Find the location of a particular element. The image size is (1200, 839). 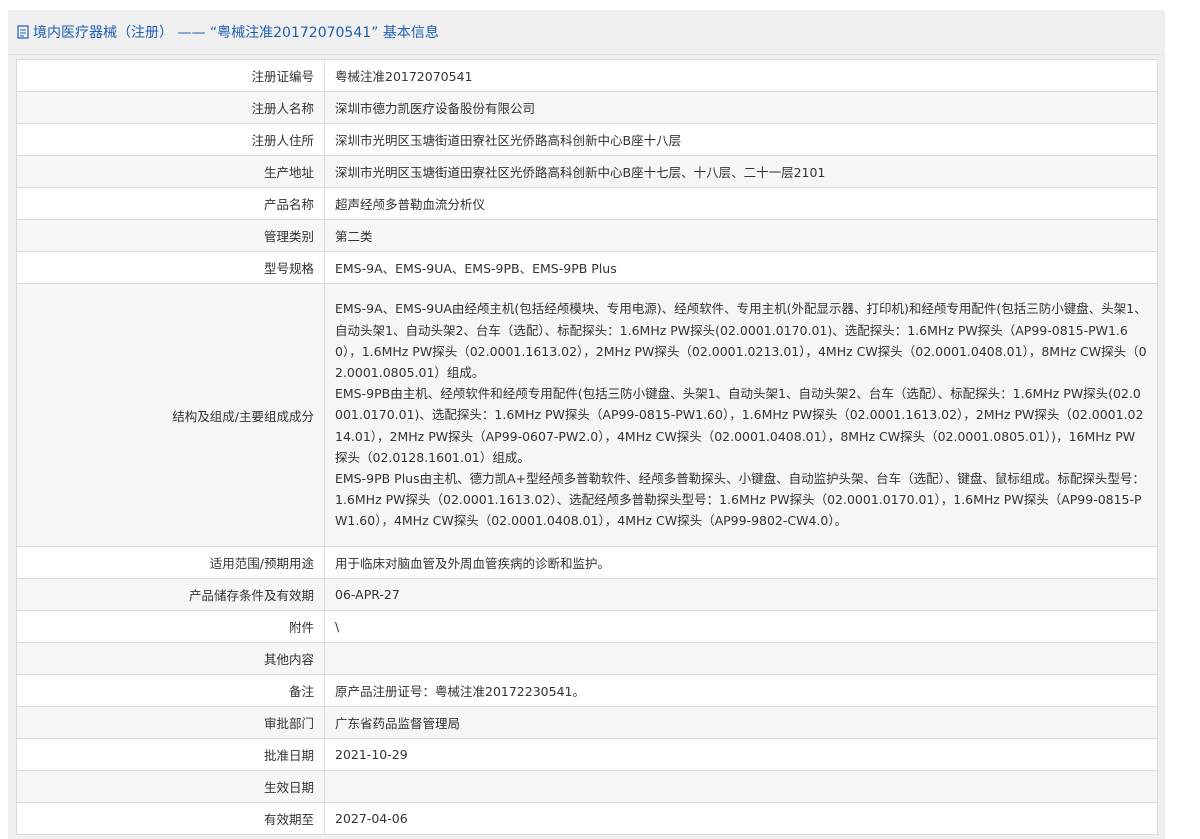

table-row: 型号规格 EMS-9A、EMS-9UA、EMS-9PB、EMS-9PB Plus is located at coordinates (587, 267).